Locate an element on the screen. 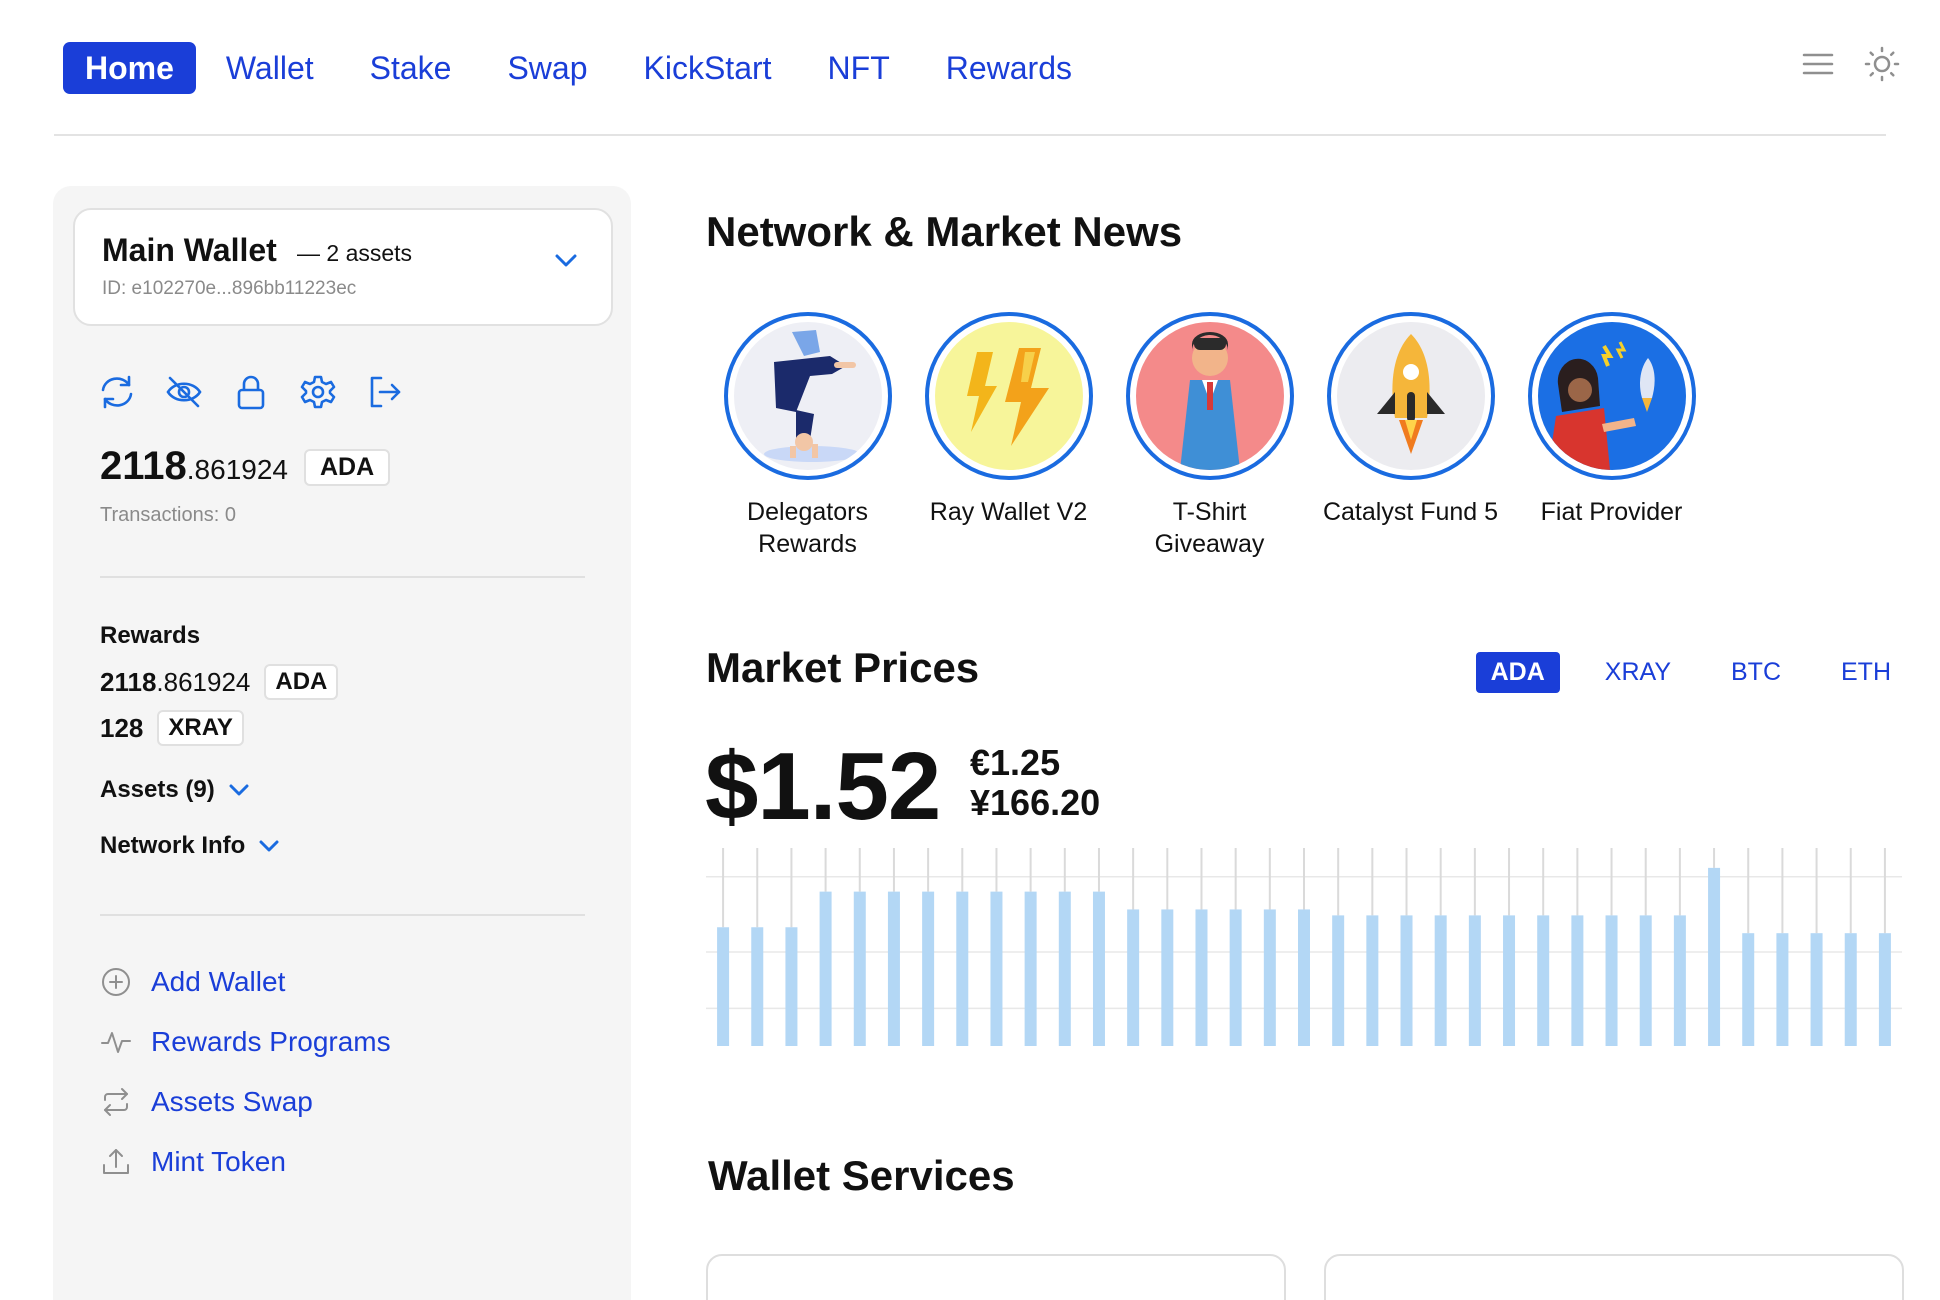 The image size is (1940, 1300). activity-icon is located at coordinates (116, 1042).